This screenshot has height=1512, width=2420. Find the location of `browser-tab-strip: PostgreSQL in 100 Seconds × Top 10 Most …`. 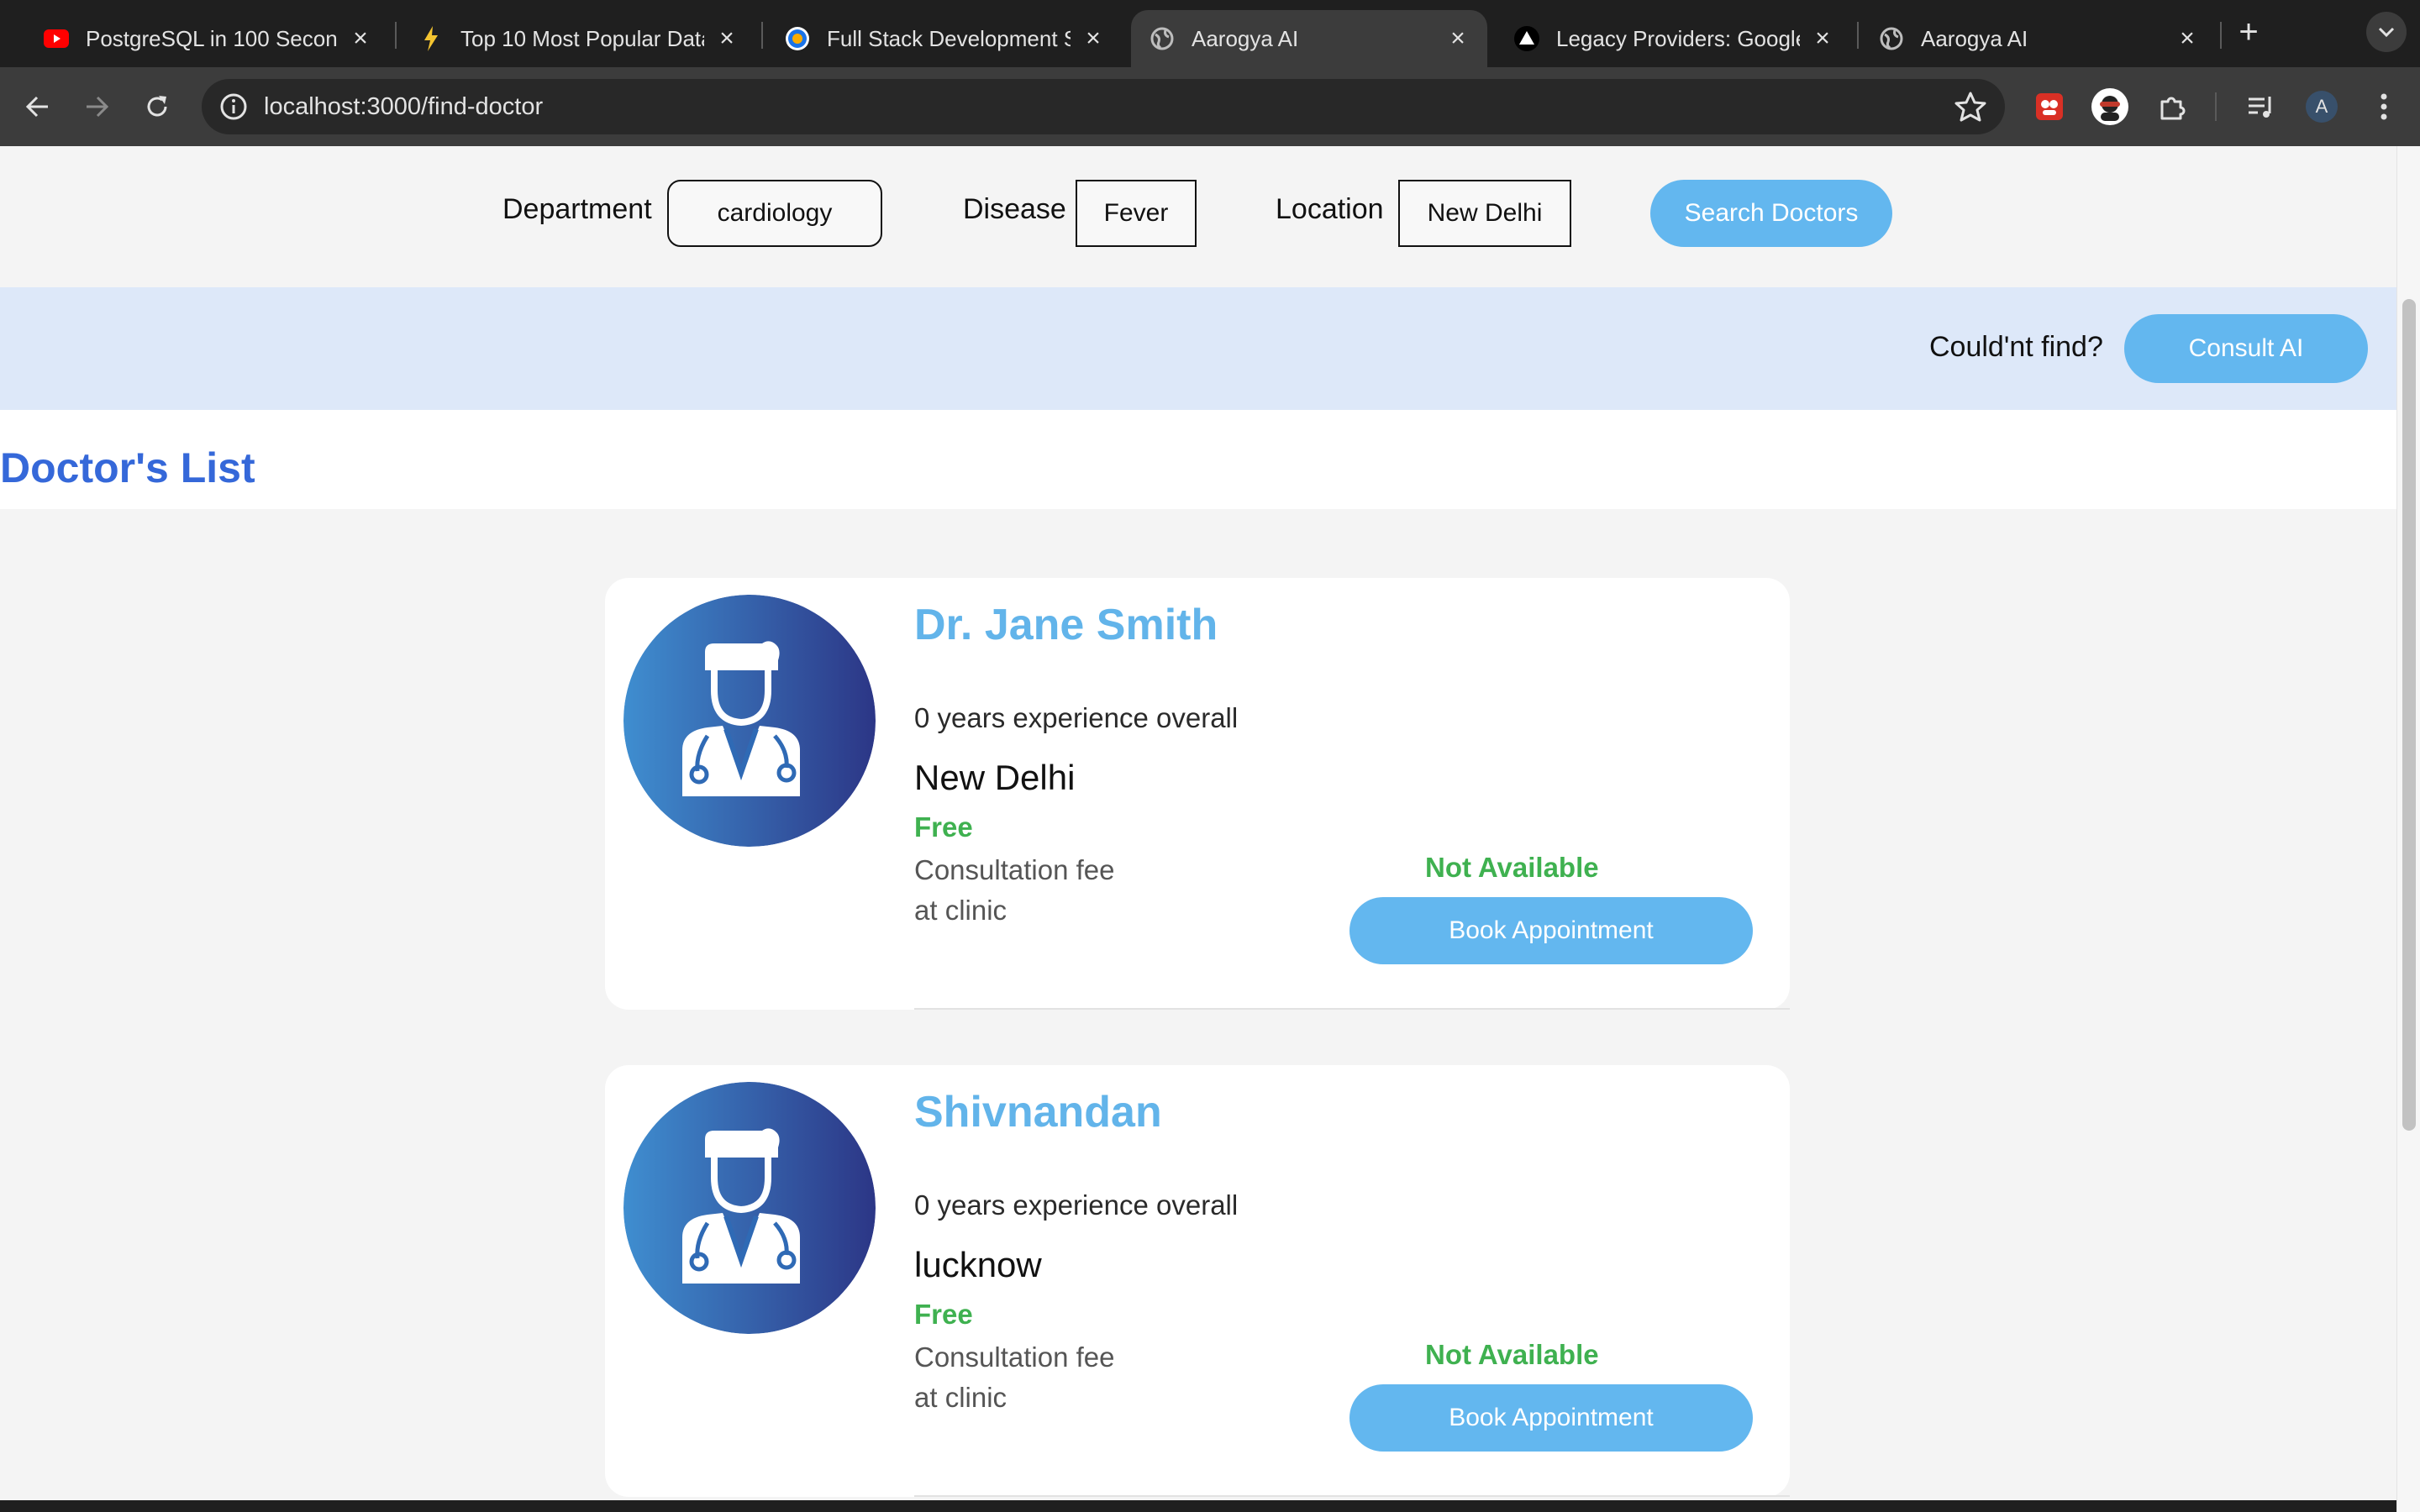

browser-tab-strip: PostgreSQL in 100 Seconds × Top 10 Most … is located at coordinates (1210, 33).